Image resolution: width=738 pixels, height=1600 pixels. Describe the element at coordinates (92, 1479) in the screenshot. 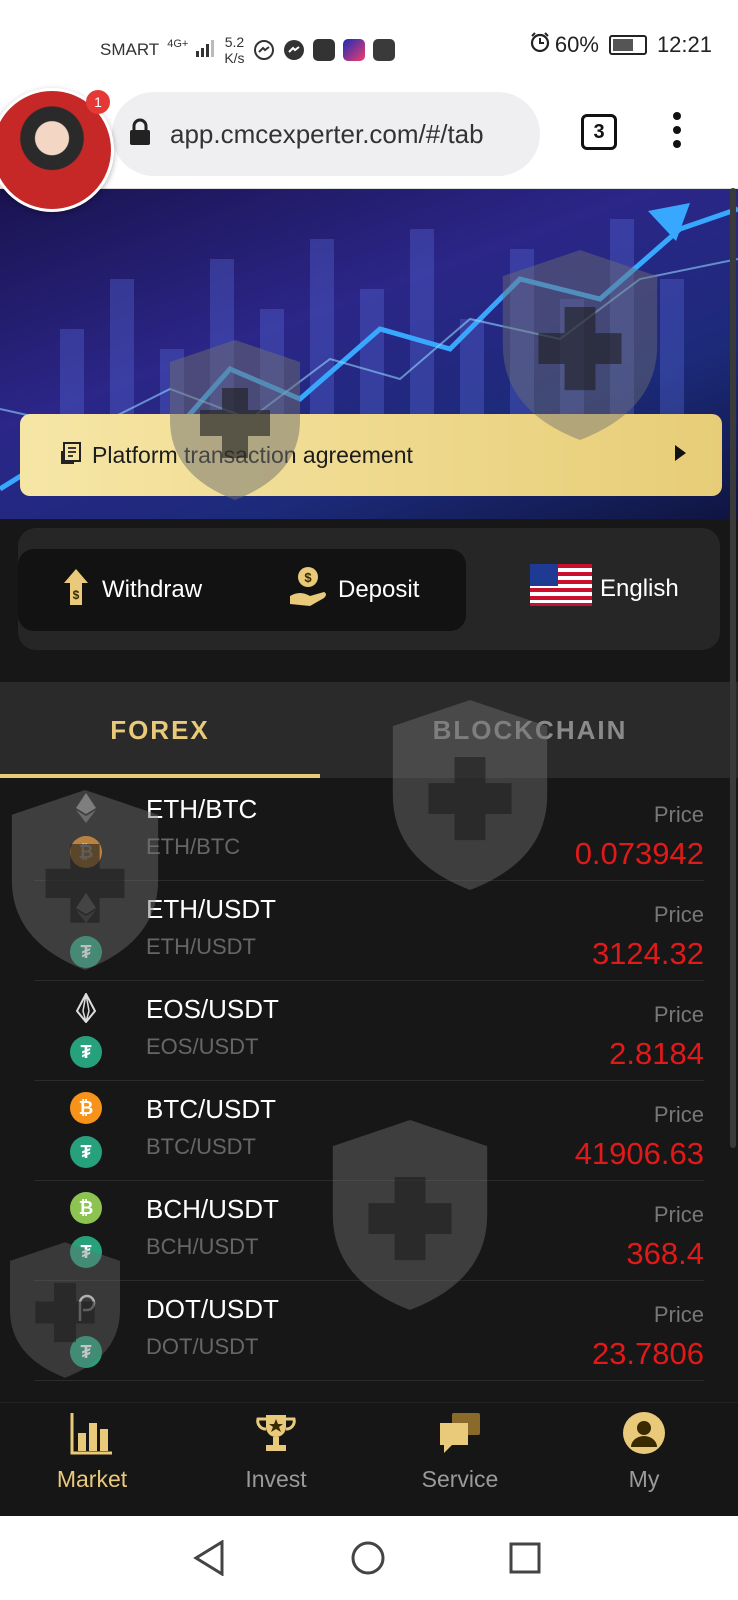

I see `nav-label-market: Market` at that location.